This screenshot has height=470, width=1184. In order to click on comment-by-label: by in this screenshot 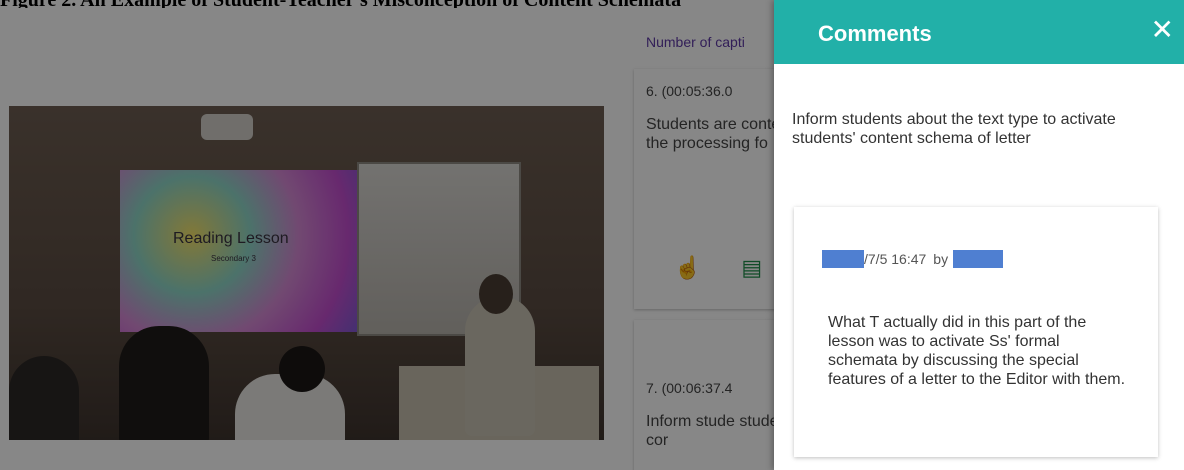, I will do `click(941, 259)`.